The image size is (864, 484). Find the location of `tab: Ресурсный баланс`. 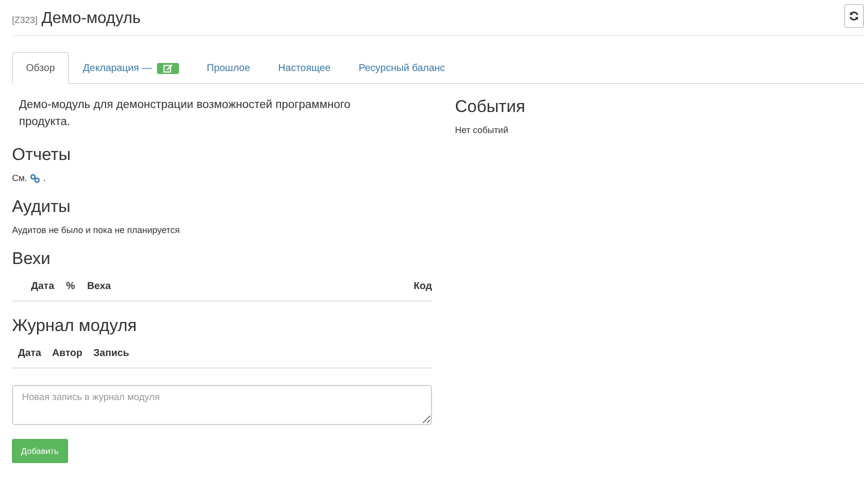

tab: Ресурсный баланс is located at coordinates (401, 68).